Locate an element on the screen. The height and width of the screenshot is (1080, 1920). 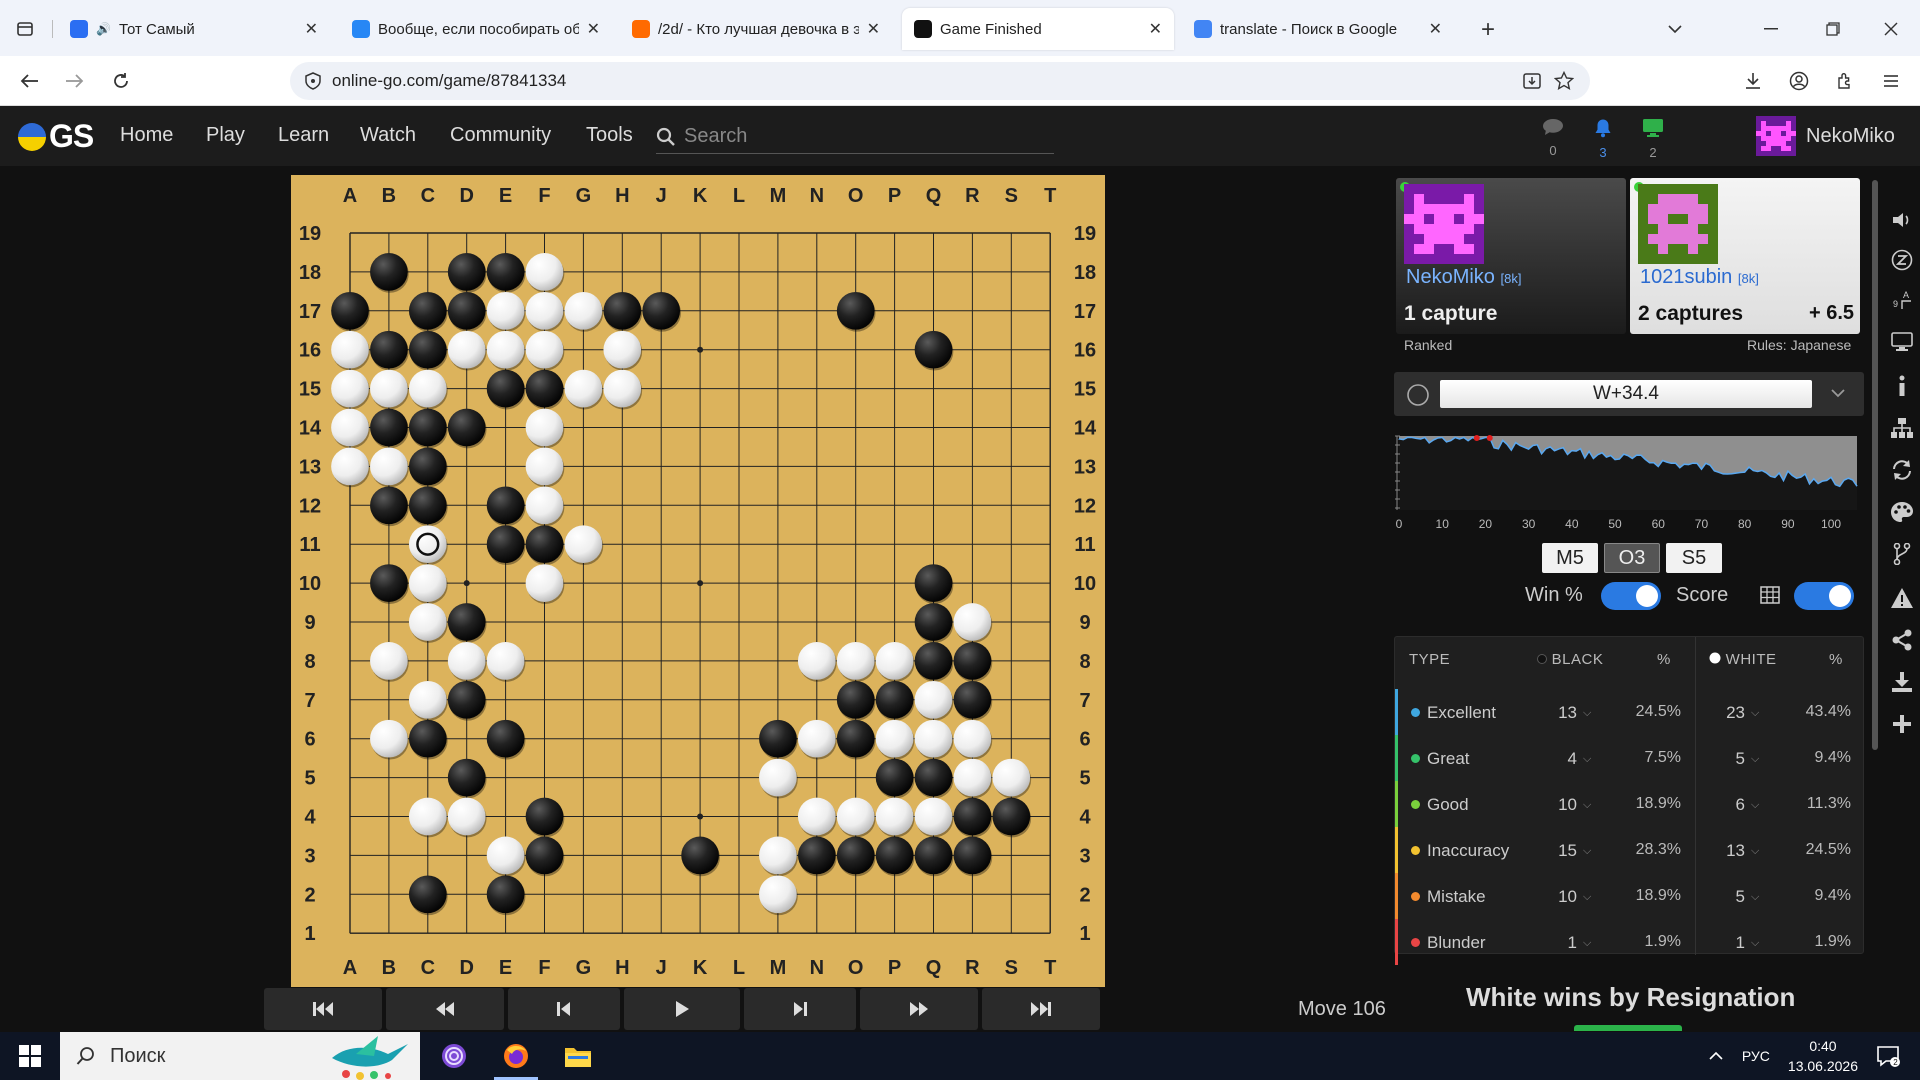
score-toggle is located at coordinates (1824, 596).